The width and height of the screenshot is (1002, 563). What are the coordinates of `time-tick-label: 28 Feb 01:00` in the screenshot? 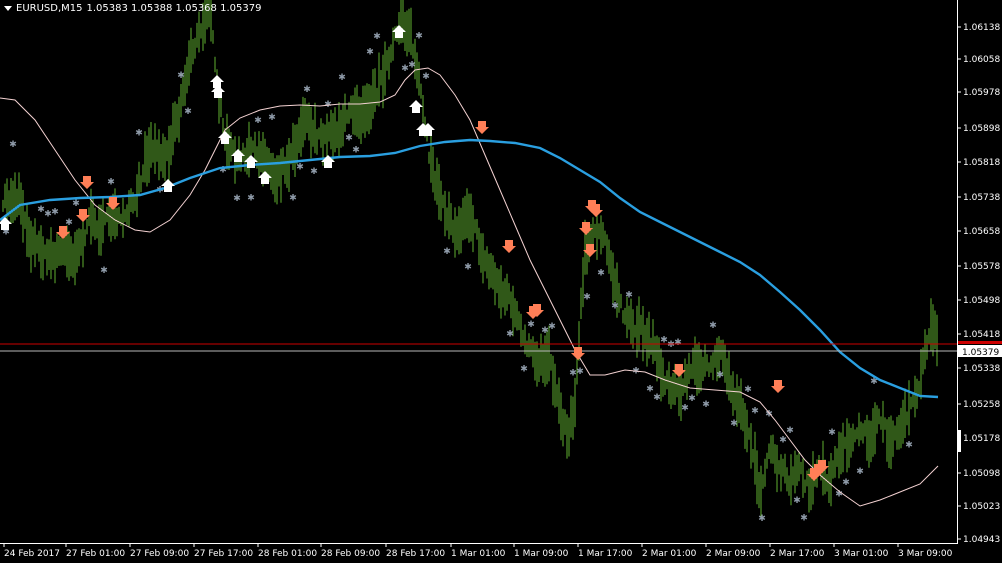 It's located at (287, 554).